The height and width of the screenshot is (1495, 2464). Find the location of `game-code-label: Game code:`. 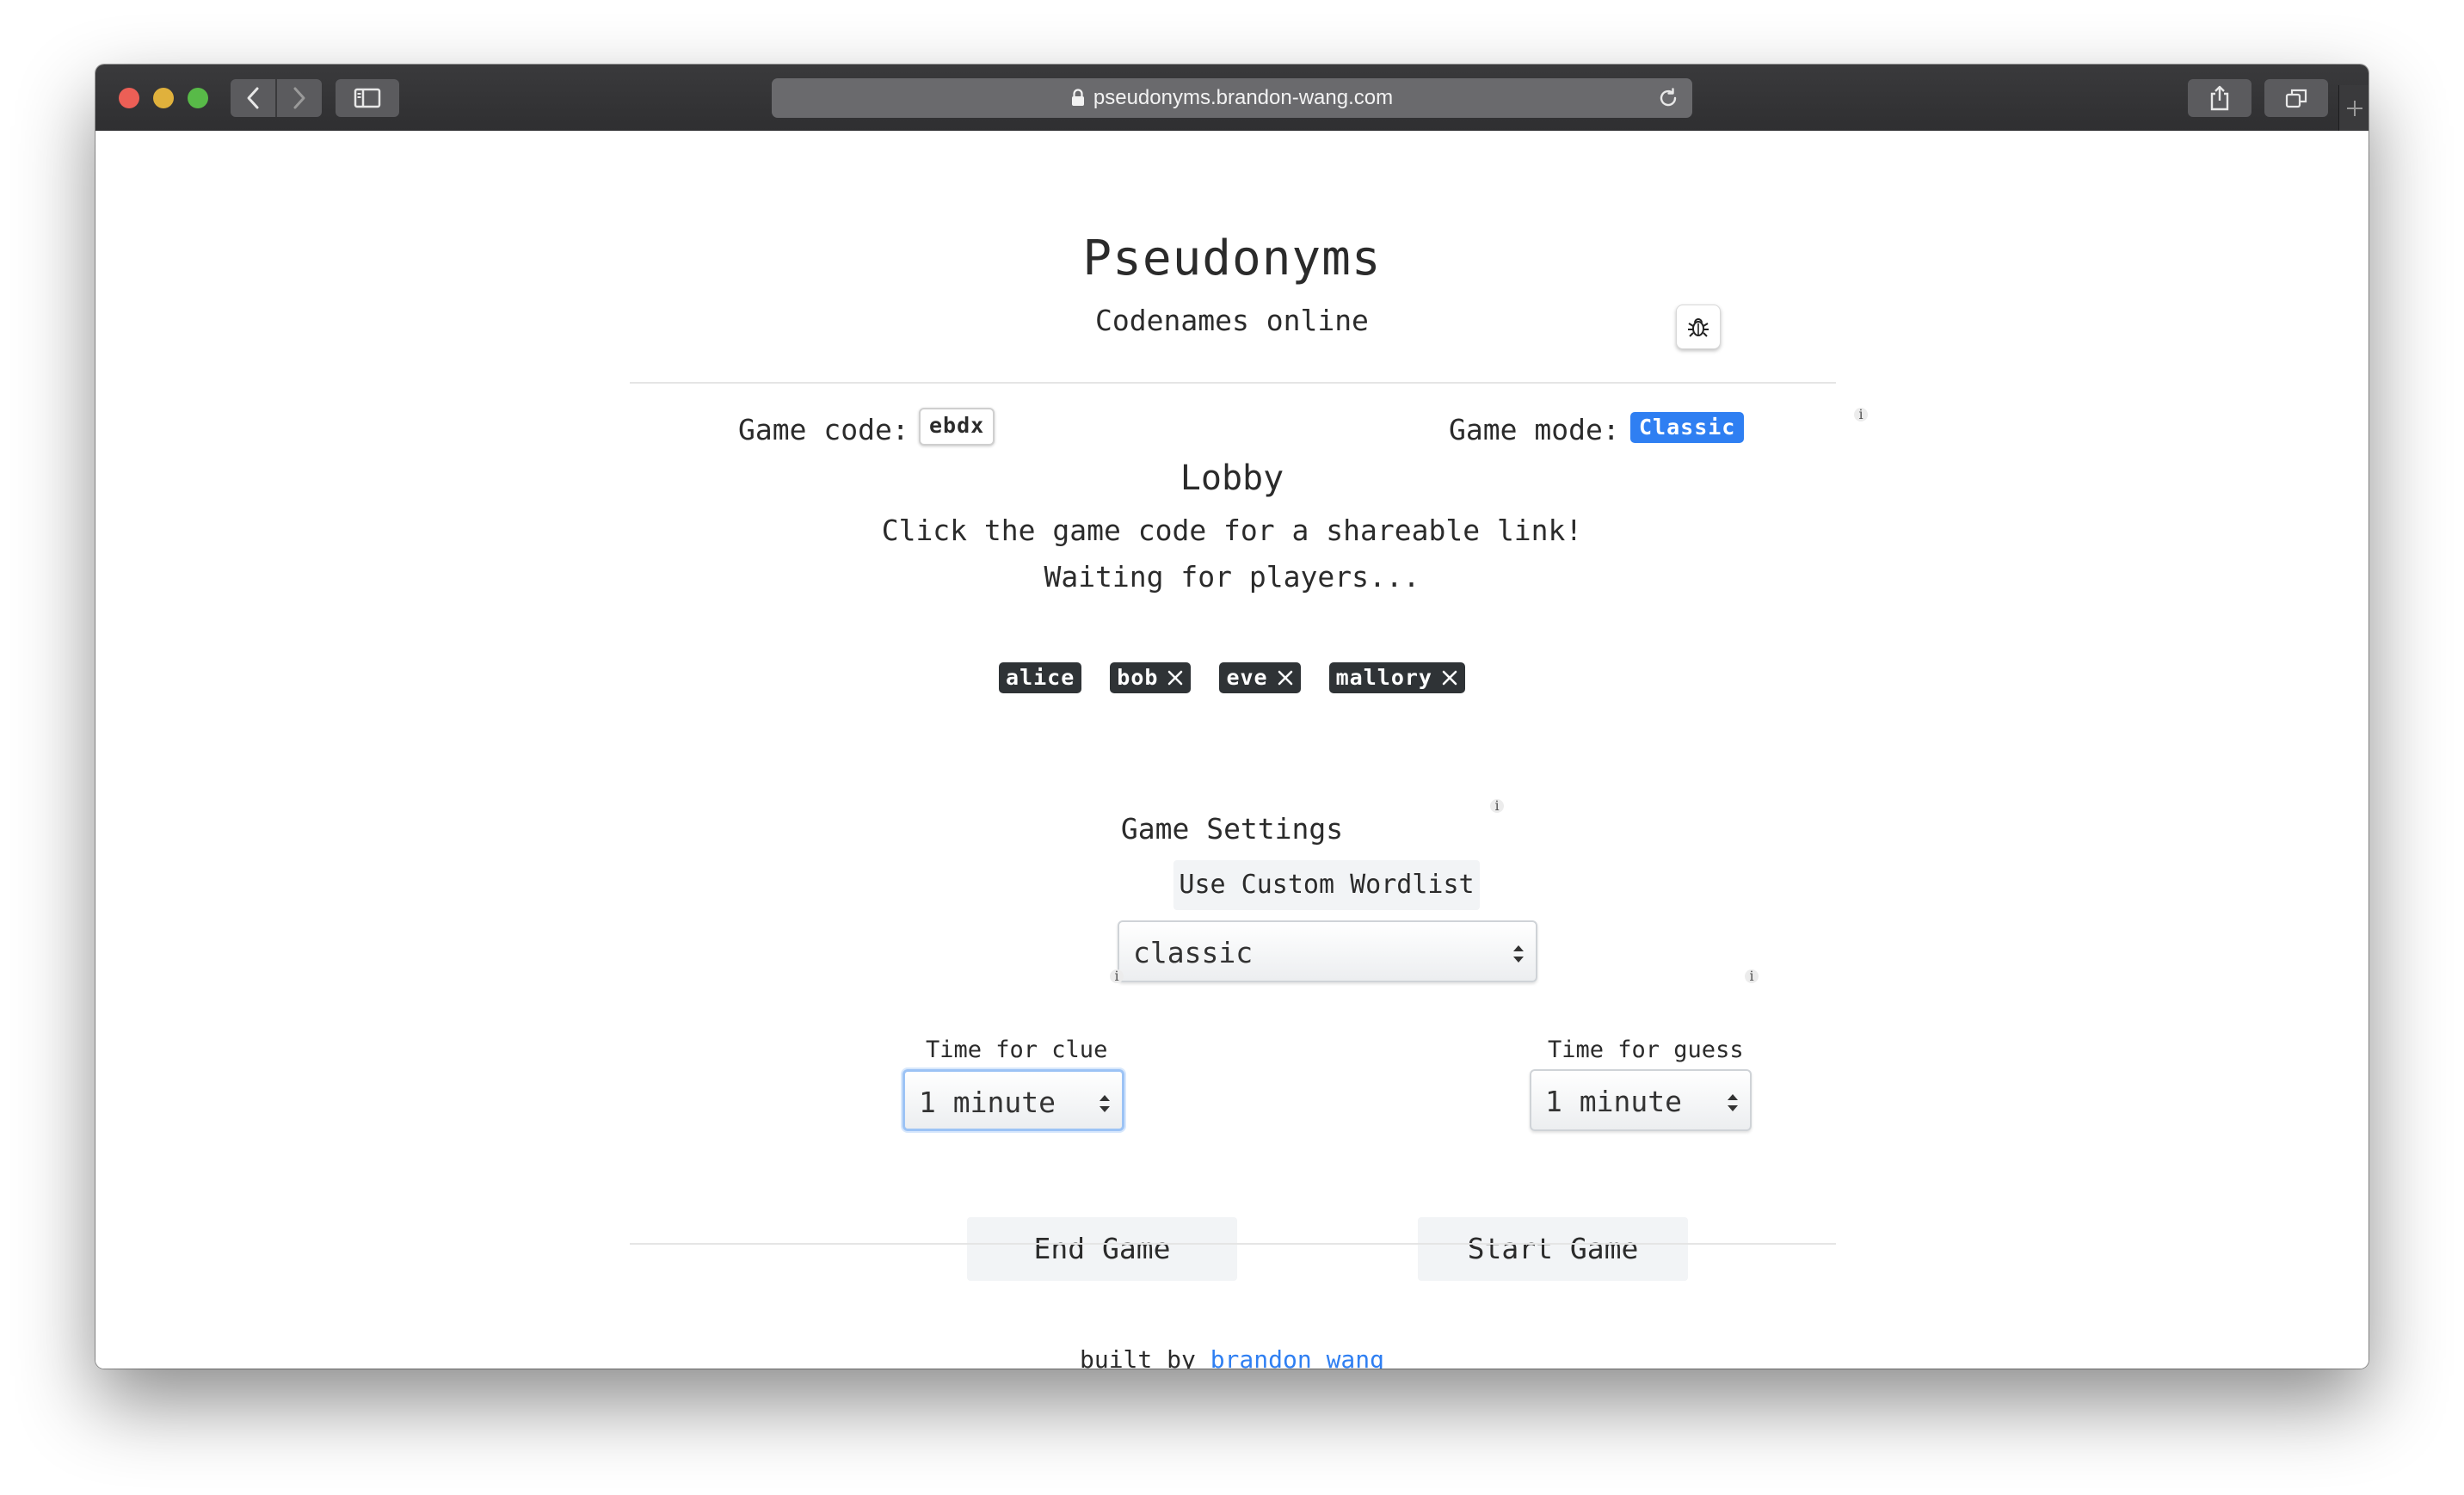

game-code-label: Game code: is located at coordinates (824, 429).